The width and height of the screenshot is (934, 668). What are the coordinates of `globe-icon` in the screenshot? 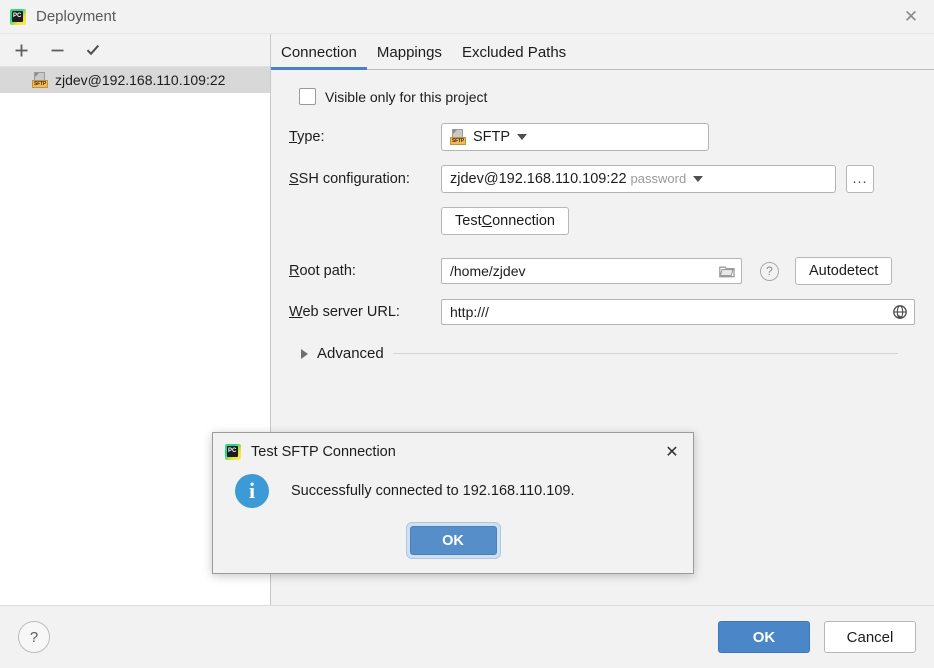 It's located at (900, 312).